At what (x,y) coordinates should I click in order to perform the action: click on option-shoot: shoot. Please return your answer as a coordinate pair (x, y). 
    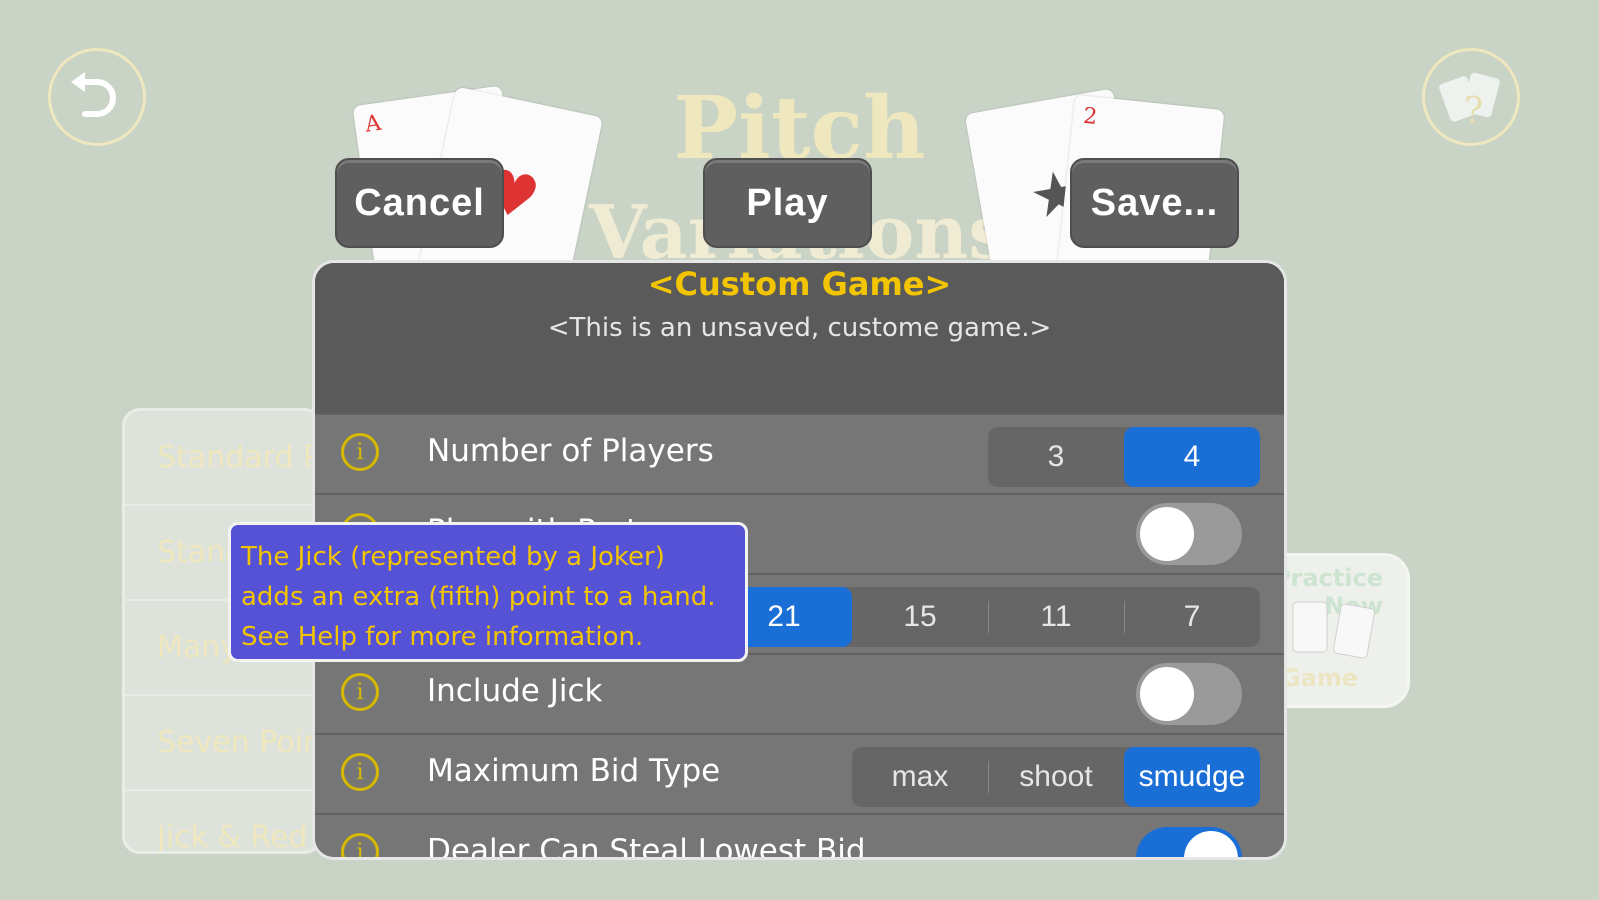
    Looking at the image, I should click on (1056, 777).